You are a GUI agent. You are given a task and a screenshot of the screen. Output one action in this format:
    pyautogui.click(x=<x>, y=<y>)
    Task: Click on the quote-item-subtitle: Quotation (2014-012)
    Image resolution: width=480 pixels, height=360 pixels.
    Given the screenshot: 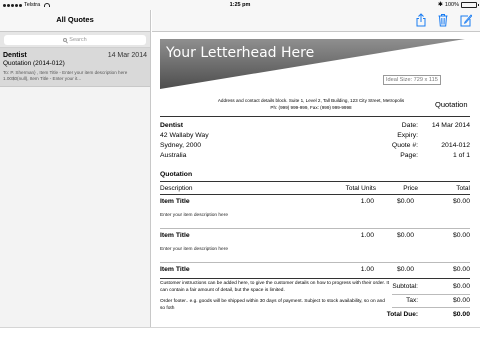 What is the action you would take?
    pyautogui.click(x=34, y=63)
    